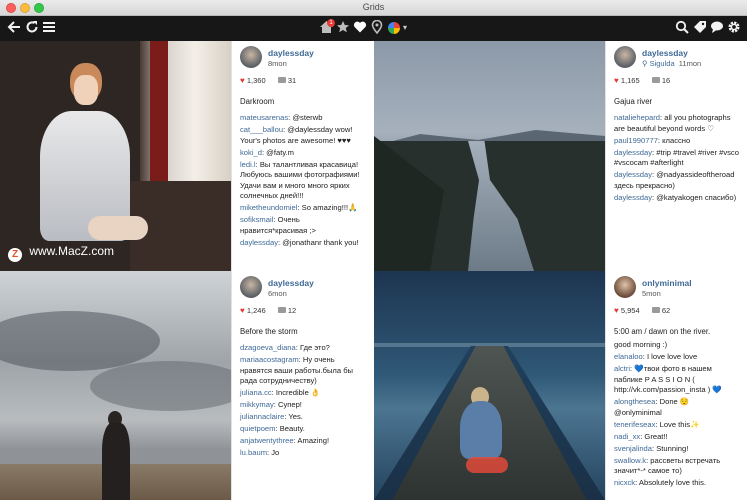 The height and width of the screenshot is (500, 747). I want to click on comment-author: svenjalinda, so click(633, 448).